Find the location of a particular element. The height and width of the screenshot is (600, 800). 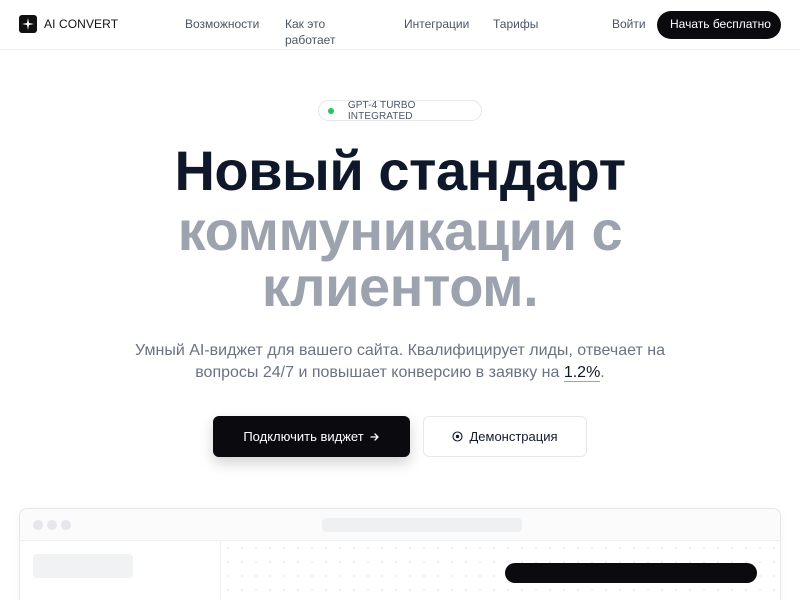

nav-pricing-link: Тарифы is located at coordinates (515, 24).